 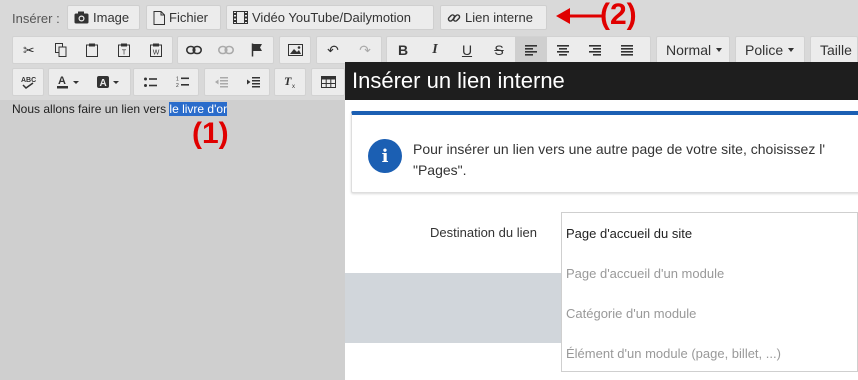 I want to click on clear-format-group: Tx, so click(x=290, y=82).